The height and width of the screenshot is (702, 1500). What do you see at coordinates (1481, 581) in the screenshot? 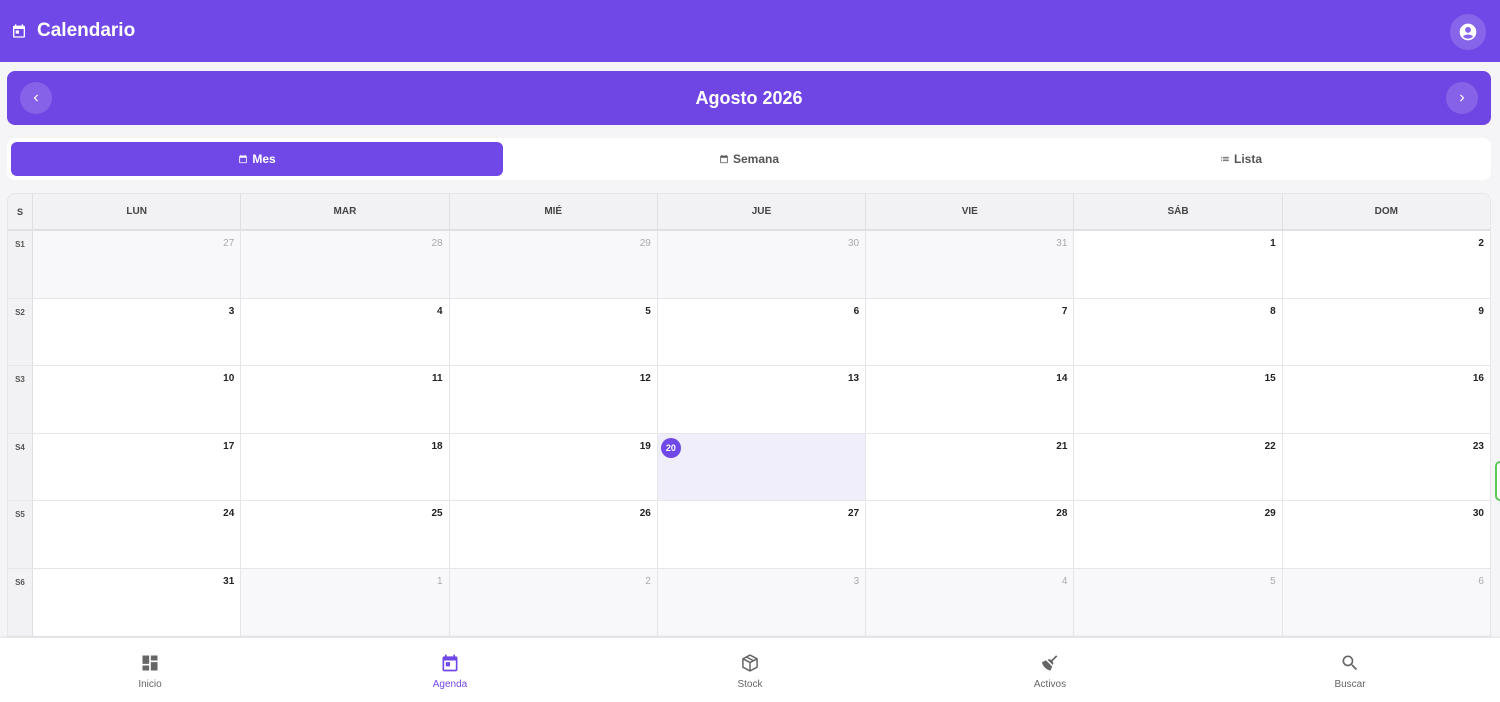
I see `day-number: 6` at bounding box center [1481, 581].